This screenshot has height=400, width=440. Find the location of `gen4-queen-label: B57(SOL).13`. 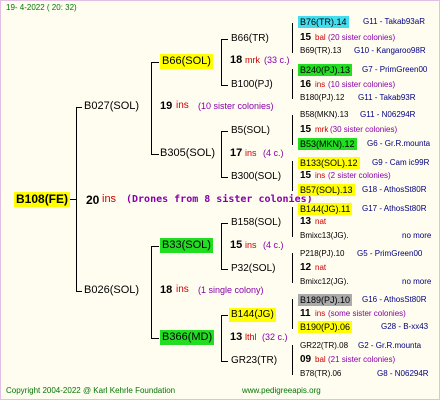

gen4-queen-label: B57(SOL).13 is located at coordinates (326, 190).